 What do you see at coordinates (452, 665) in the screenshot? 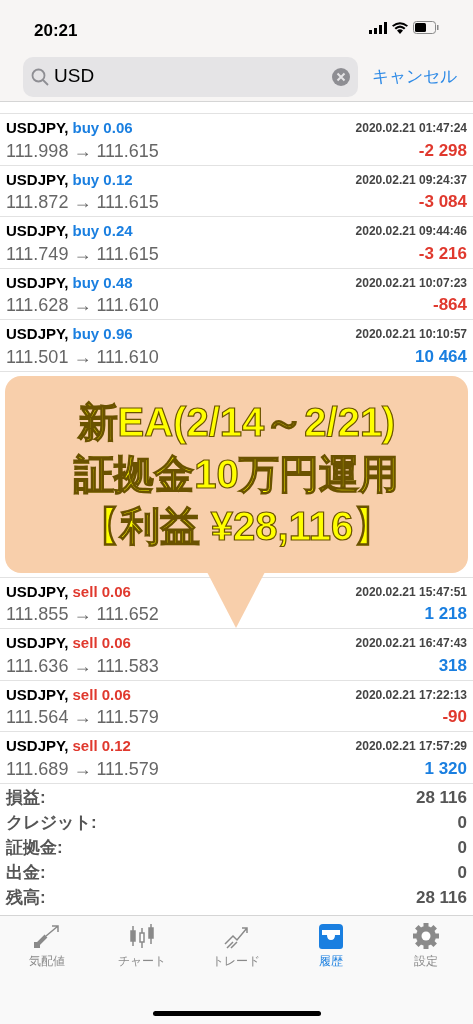
I see `profit-value: 318` at bounding box center [452, 665].